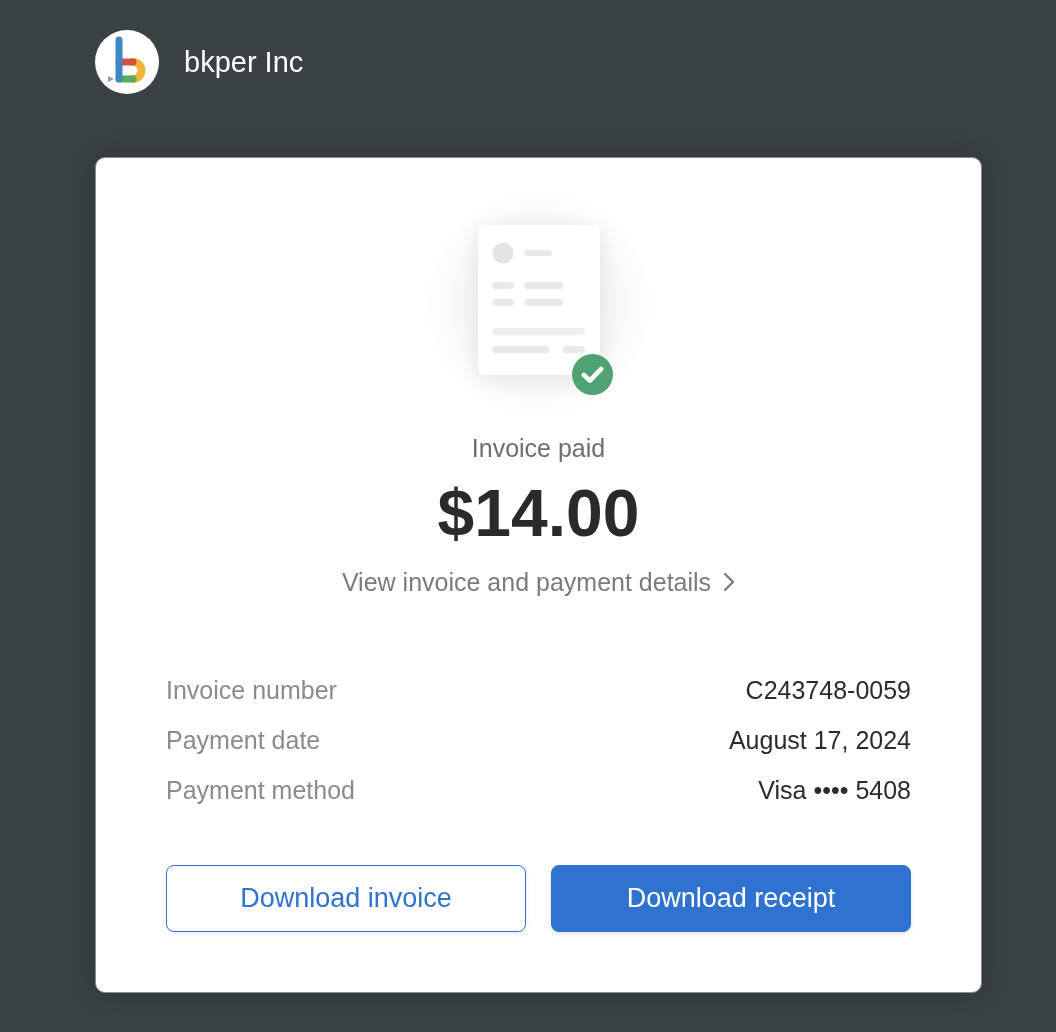  I want to click on detail-value: C243748-0059, so click(828, 690).